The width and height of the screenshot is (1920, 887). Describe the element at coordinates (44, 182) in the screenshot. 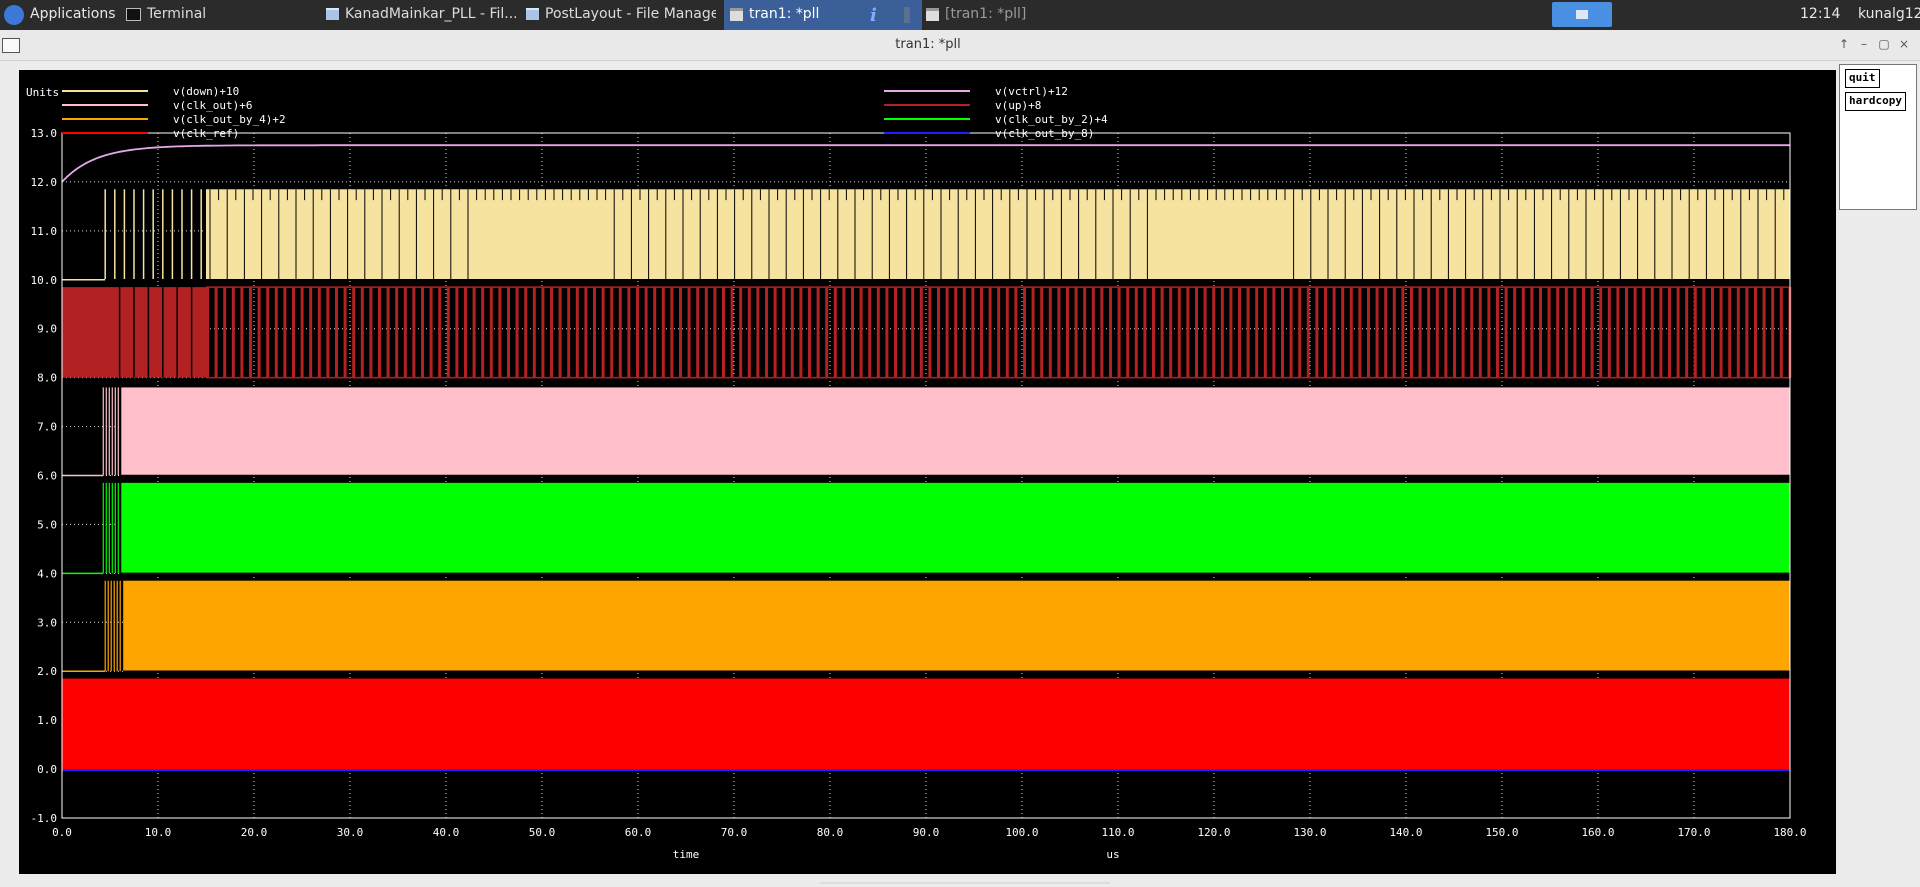

I see `y-tick-label: 12.0` at that location.